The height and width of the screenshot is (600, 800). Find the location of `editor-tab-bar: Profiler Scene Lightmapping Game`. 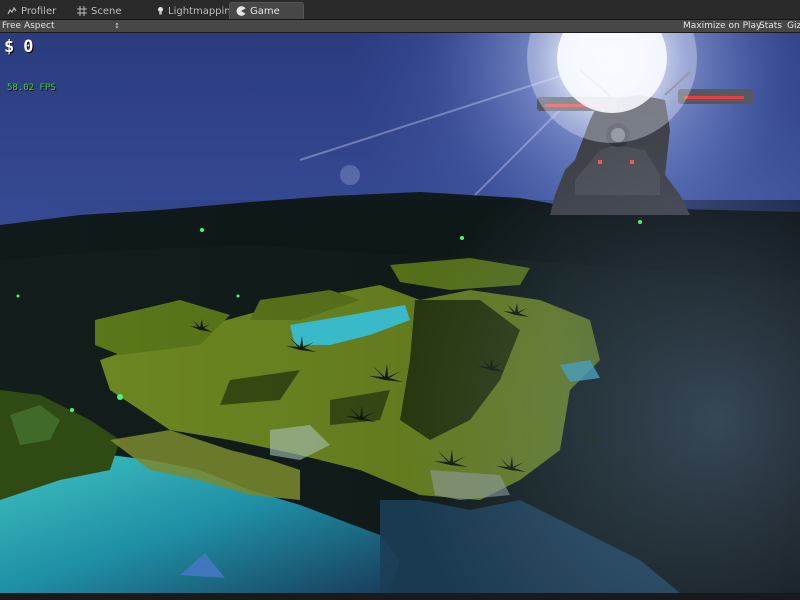

editor-tab-bar: Profiler Scene Lightmapping Game is located at coordinates (400, 10).